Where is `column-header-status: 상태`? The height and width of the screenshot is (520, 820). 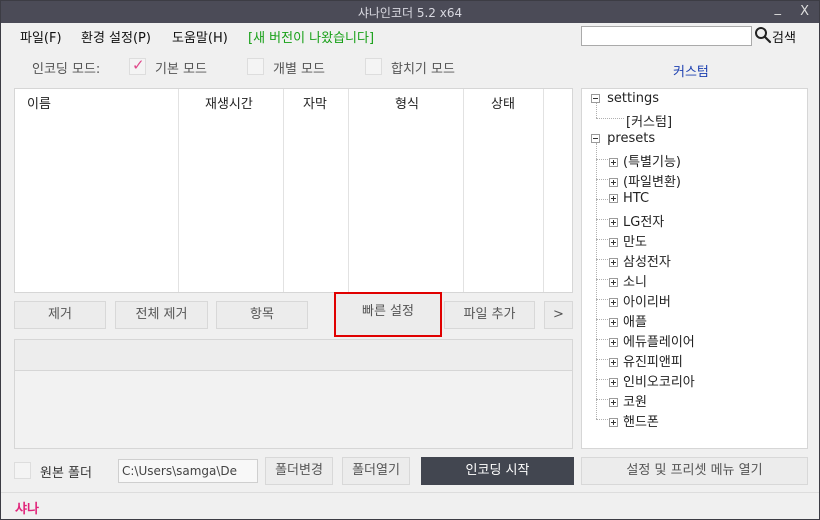
column-header-status: 상태 is located at coordinates (503, 102).